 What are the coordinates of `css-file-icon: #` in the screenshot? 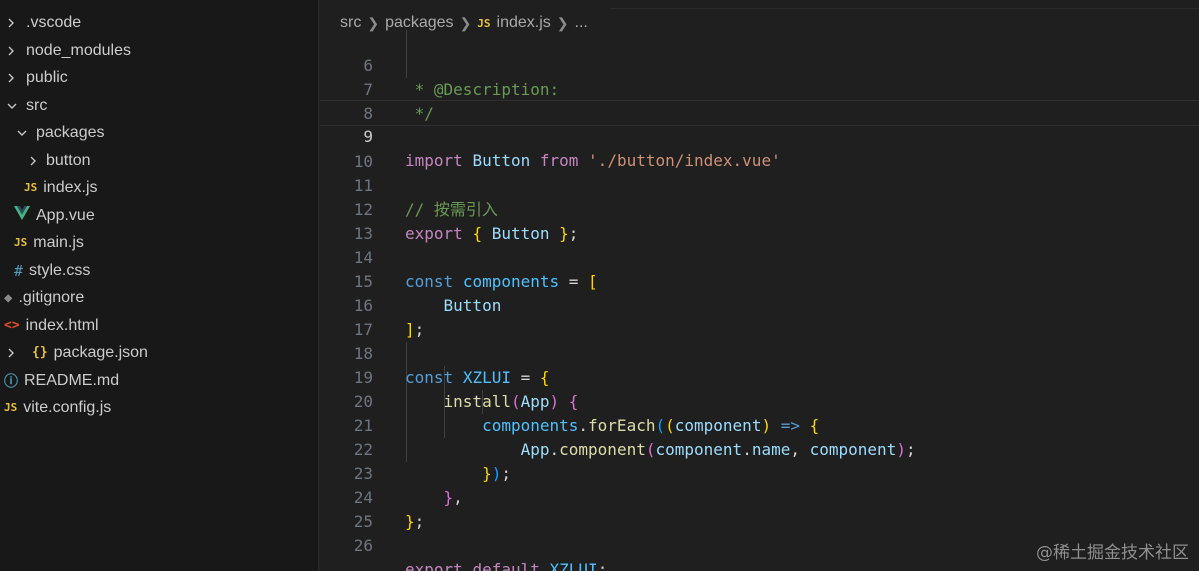 It's located at (19, 270).